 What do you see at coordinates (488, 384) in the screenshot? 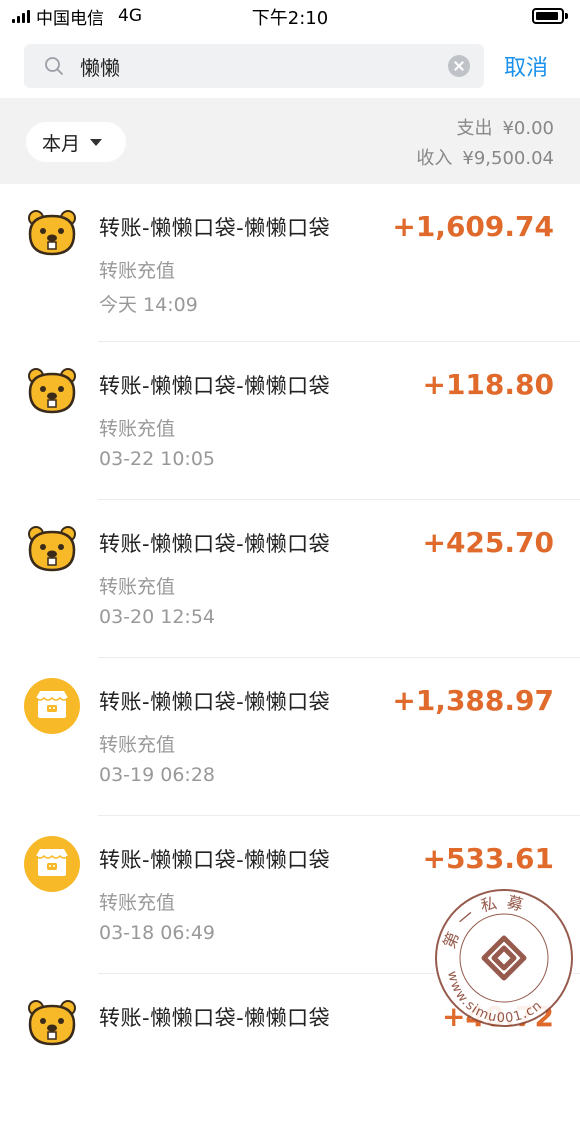
I see `transaction-amount: +118.80` at bounding box center [488, 384].